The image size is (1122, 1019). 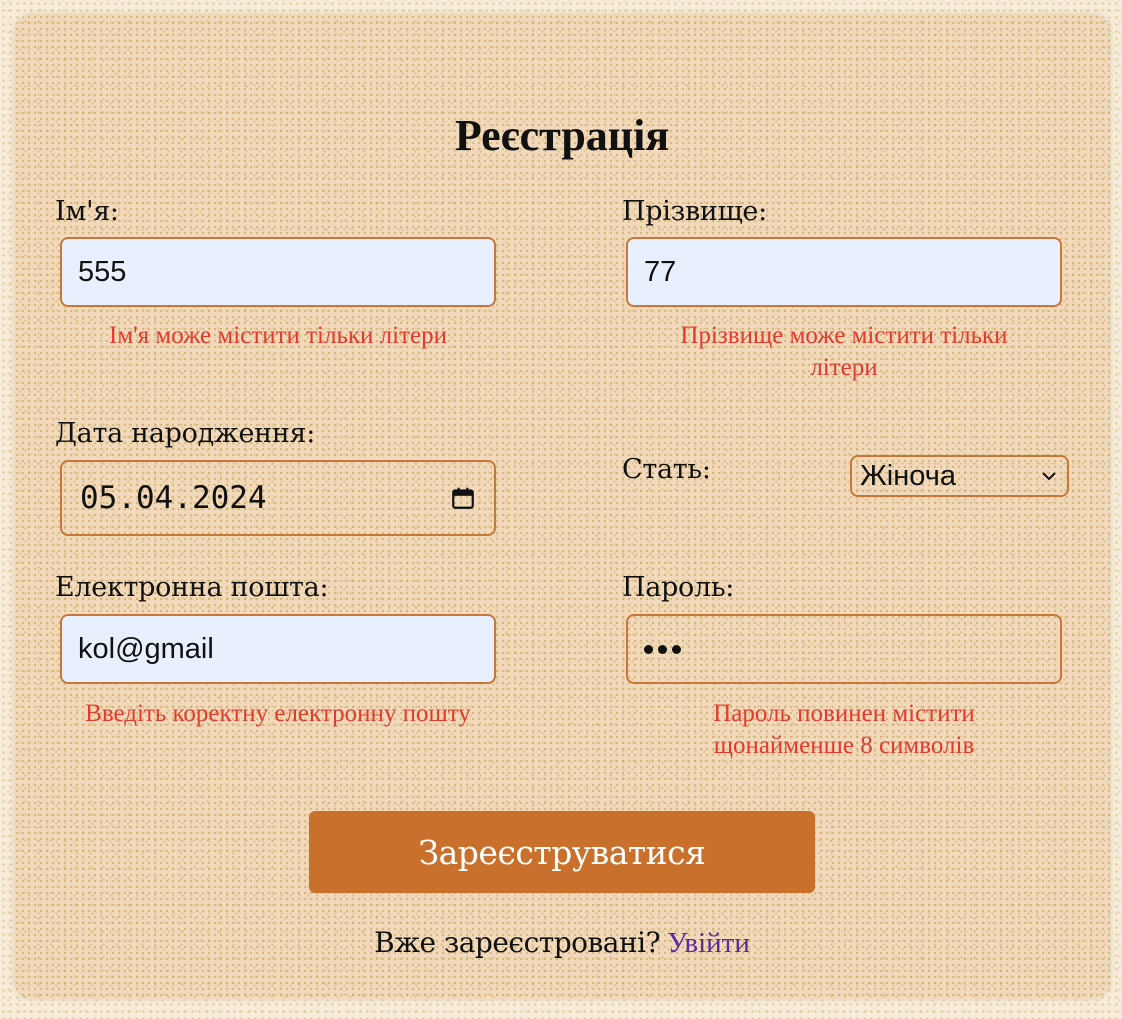 What do you see at coordinates (463, 498) in the screenshot?
I see `calendar-icon` at bounding box center [463, 498].